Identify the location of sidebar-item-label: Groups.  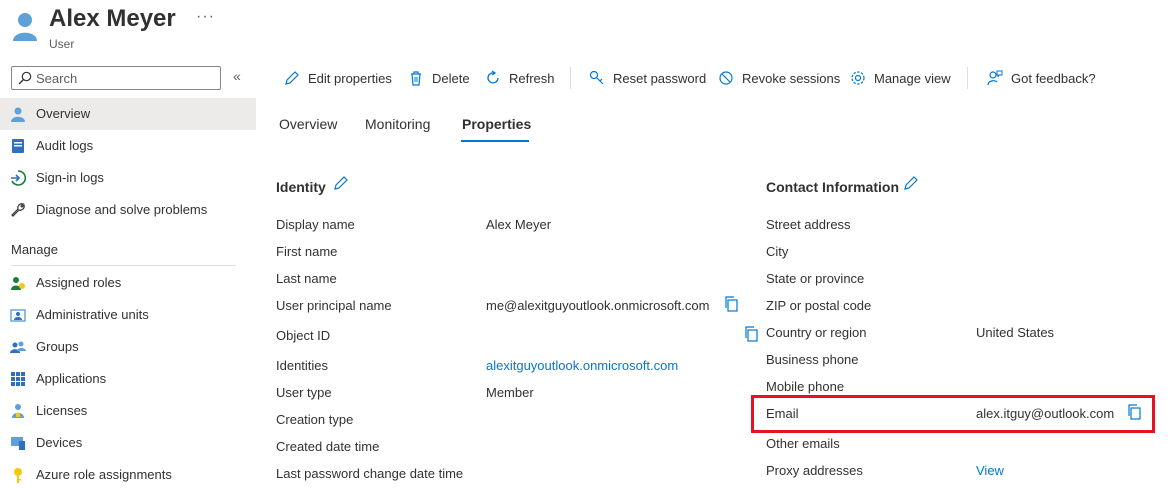
(57, 346).